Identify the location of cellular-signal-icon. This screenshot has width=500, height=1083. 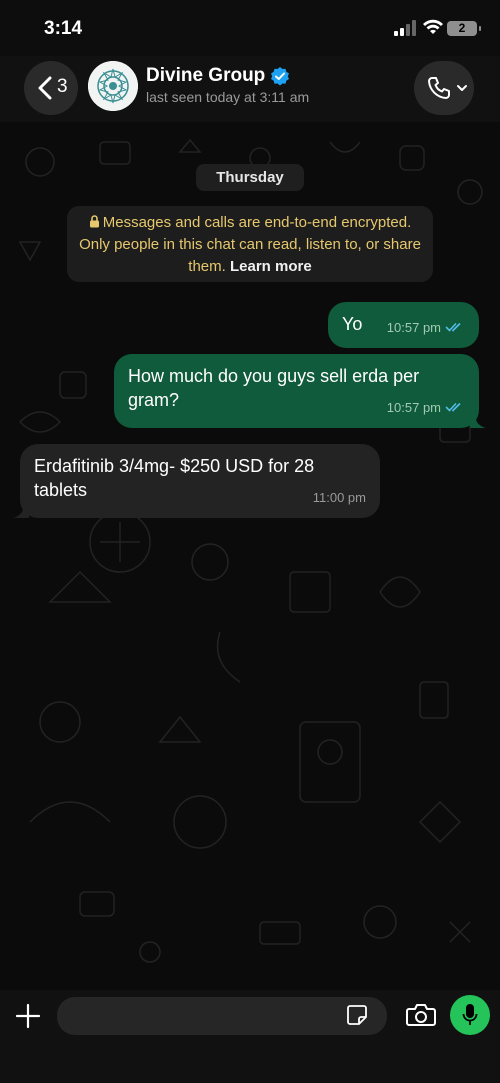
(405, 28).